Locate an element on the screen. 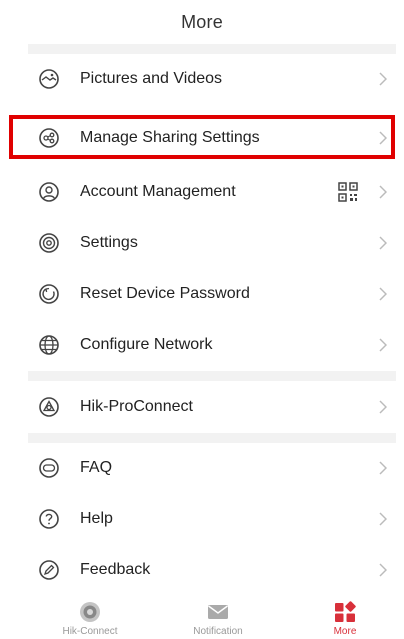 The width and height of the screenshot is (404, 639). hik-connect-icon is located at coordinates (90, 612).